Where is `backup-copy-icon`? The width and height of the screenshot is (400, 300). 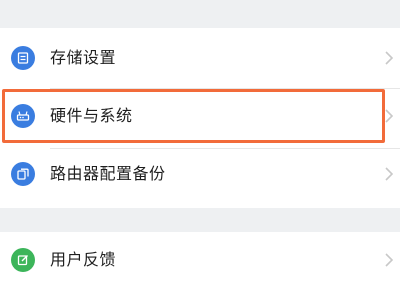 backup-copy-icon is located at coordinates (23, 174).